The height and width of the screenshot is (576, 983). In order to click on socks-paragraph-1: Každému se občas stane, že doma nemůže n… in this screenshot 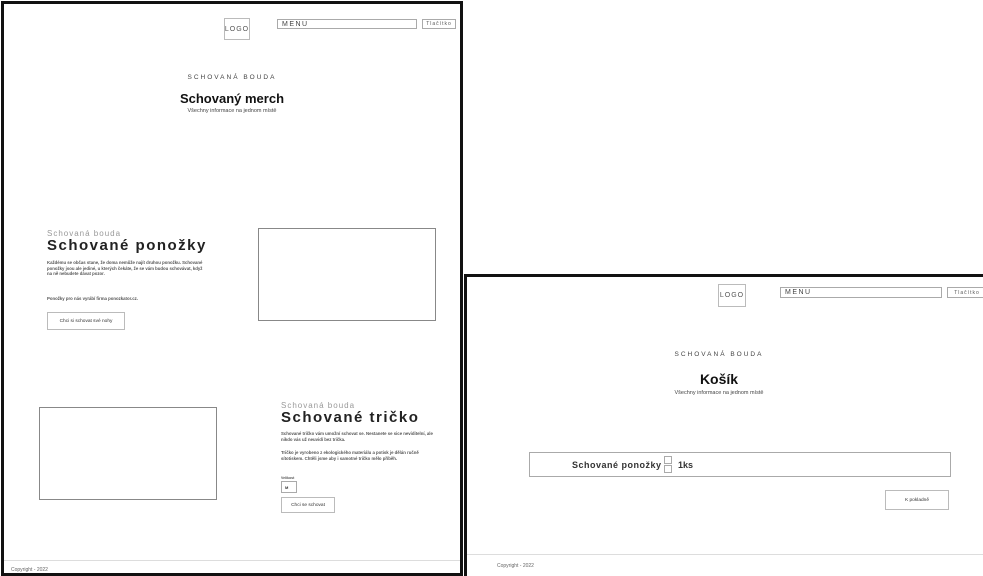, I will do `click(125, 268)`.